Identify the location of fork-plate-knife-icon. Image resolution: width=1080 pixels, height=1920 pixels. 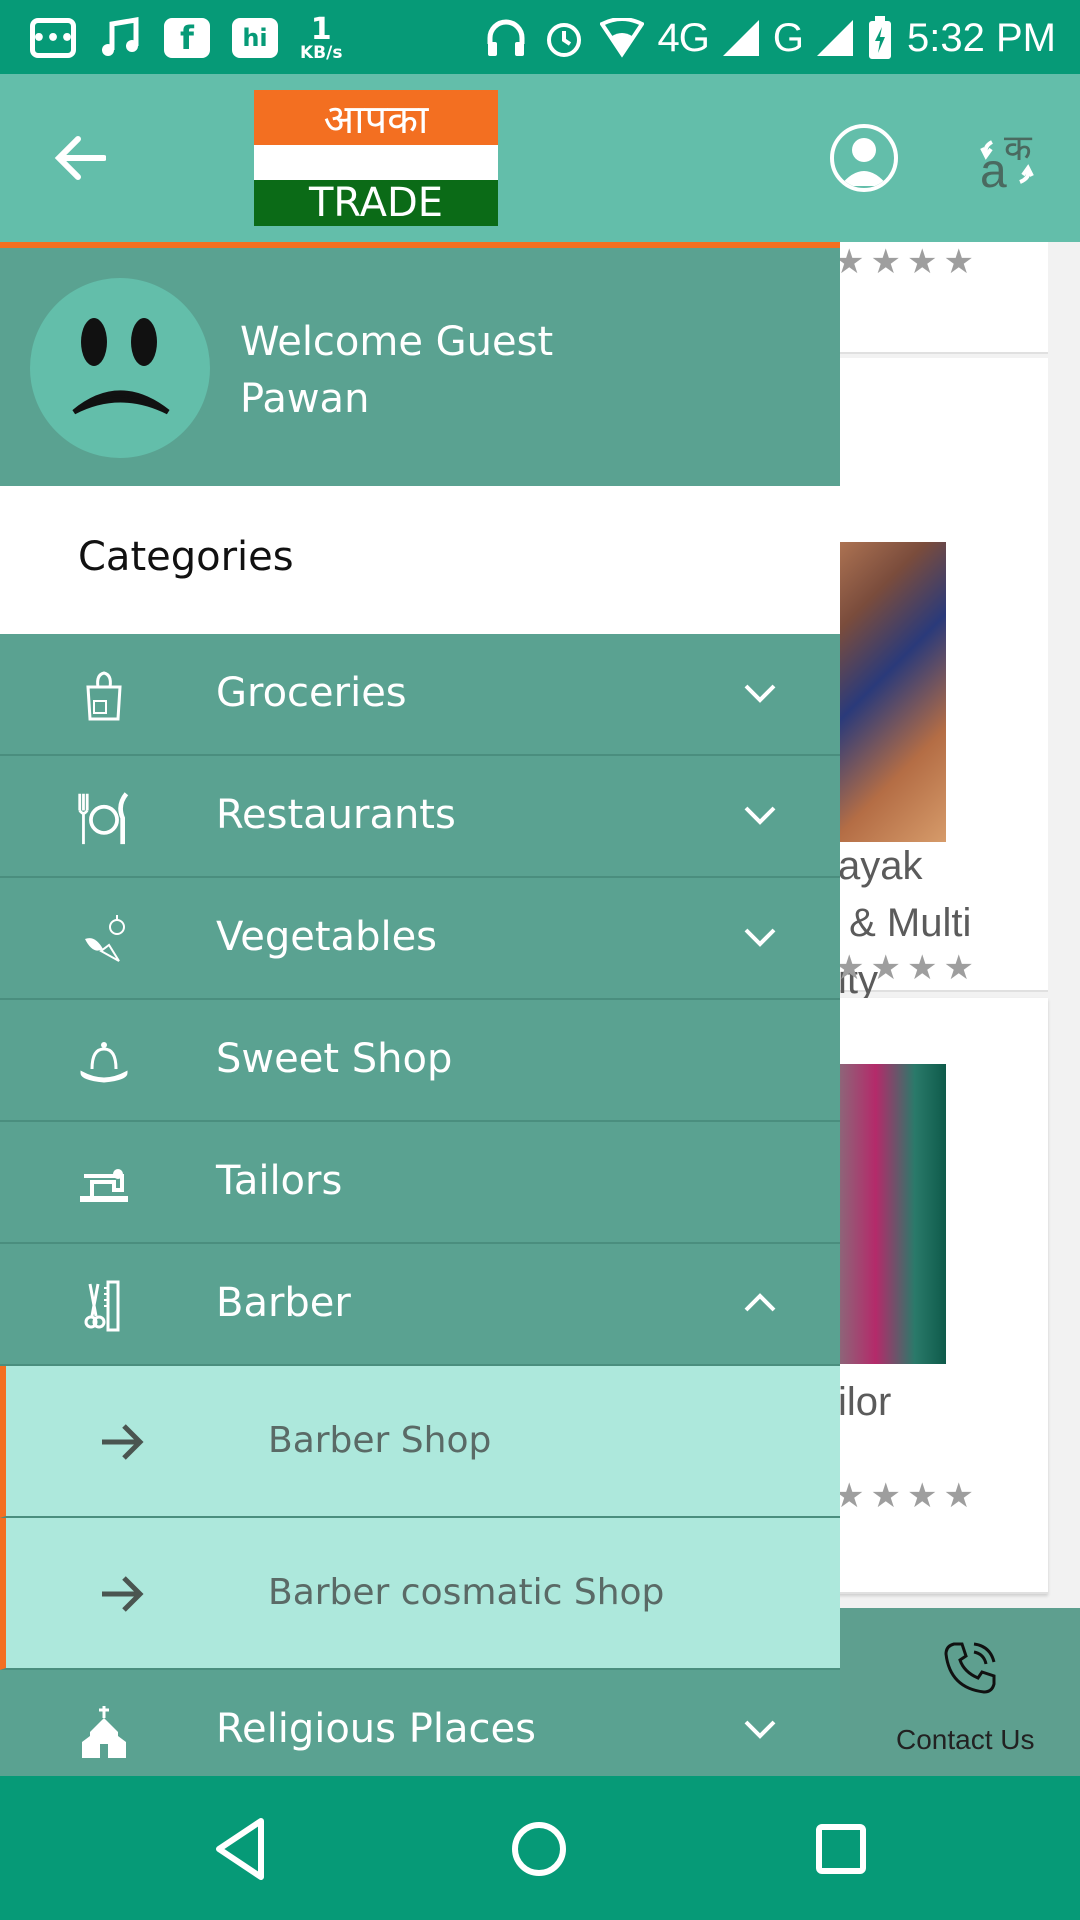
(104, 818).